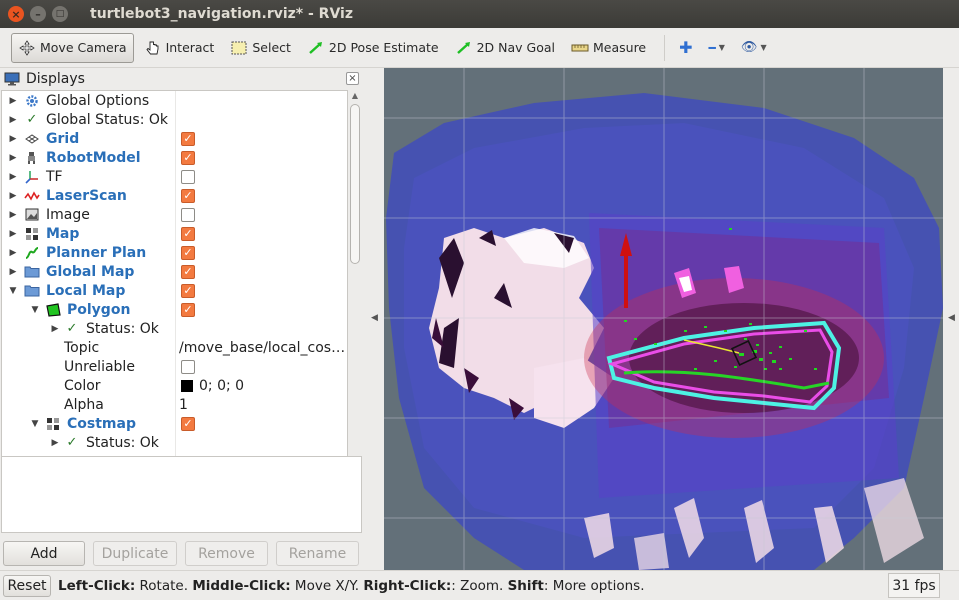  Describe the element at coordinates (174, 271) in the screenshot. I see `tree-row-global-map: ▶ Global Map` at that location.